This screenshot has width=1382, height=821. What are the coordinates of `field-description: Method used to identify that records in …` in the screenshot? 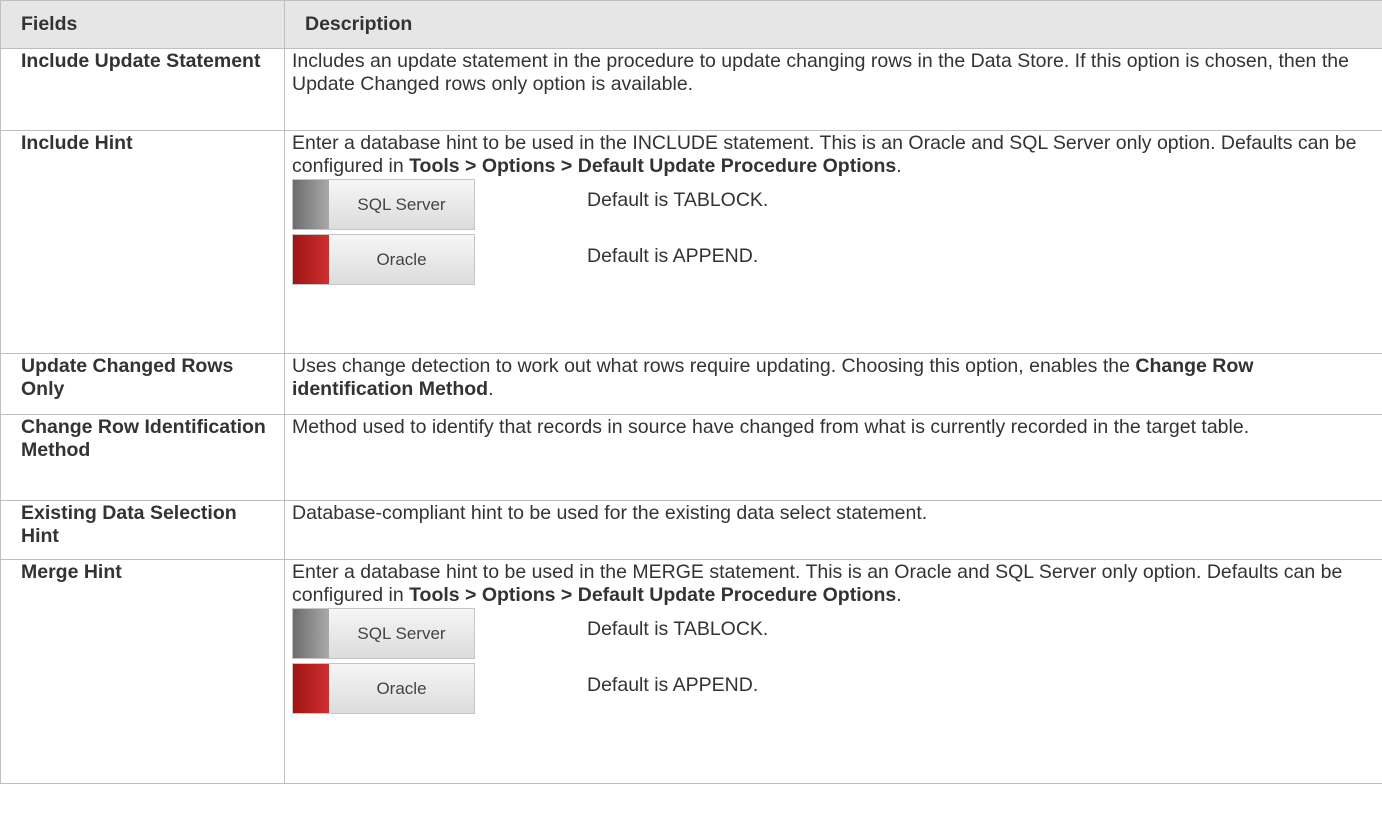 It's located at (833, 457).